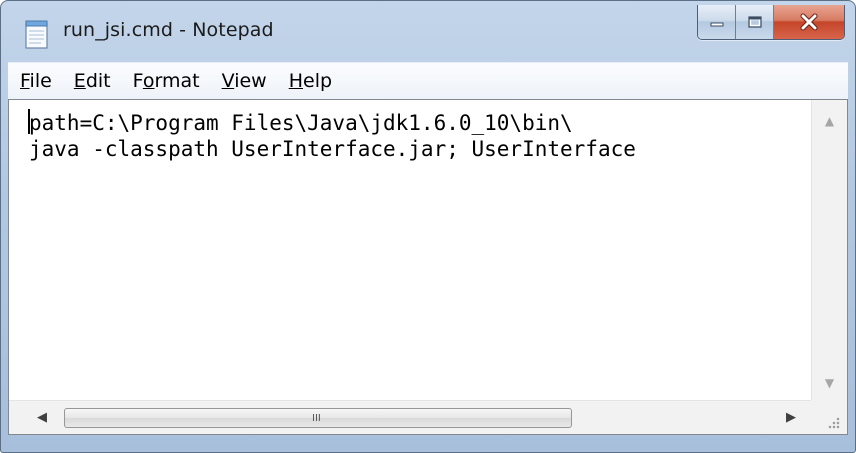 This screenshot has width=856, height=453. I want to click on menu-format-text-b: rmat, so click(177, 81).